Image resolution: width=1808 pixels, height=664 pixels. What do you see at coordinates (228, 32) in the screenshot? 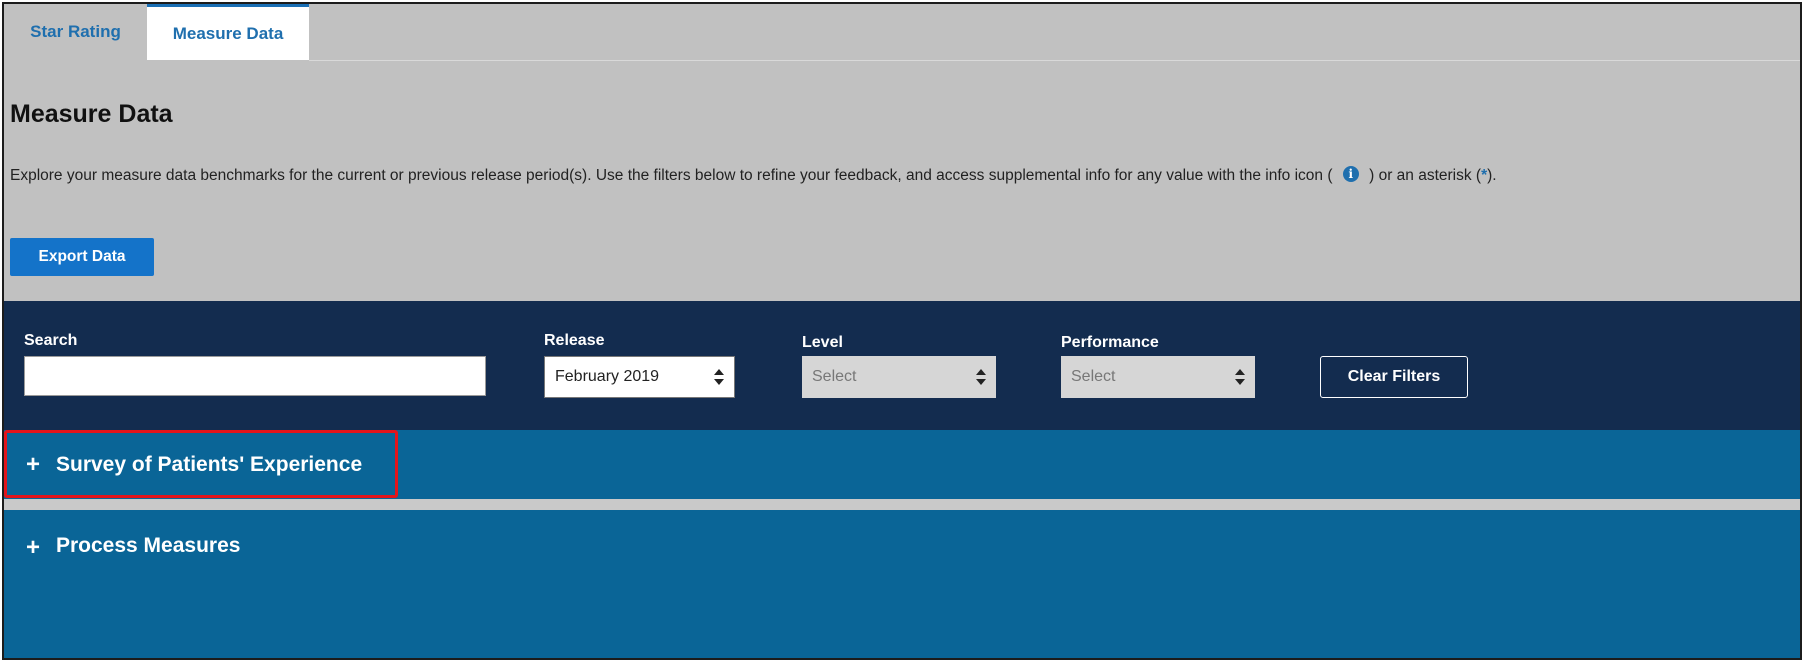
I see `tab-measure-data: Measure Data` at bounding box center [228, 32].